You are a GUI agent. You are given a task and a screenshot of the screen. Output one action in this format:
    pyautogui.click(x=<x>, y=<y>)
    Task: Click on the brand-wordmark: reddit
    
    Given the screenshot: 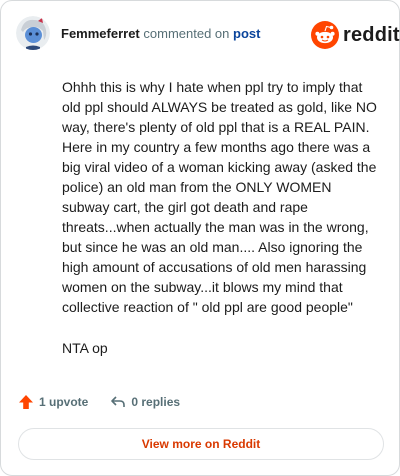 What is the action you would take?
    pyautogui.click(x=371, y=35)
    